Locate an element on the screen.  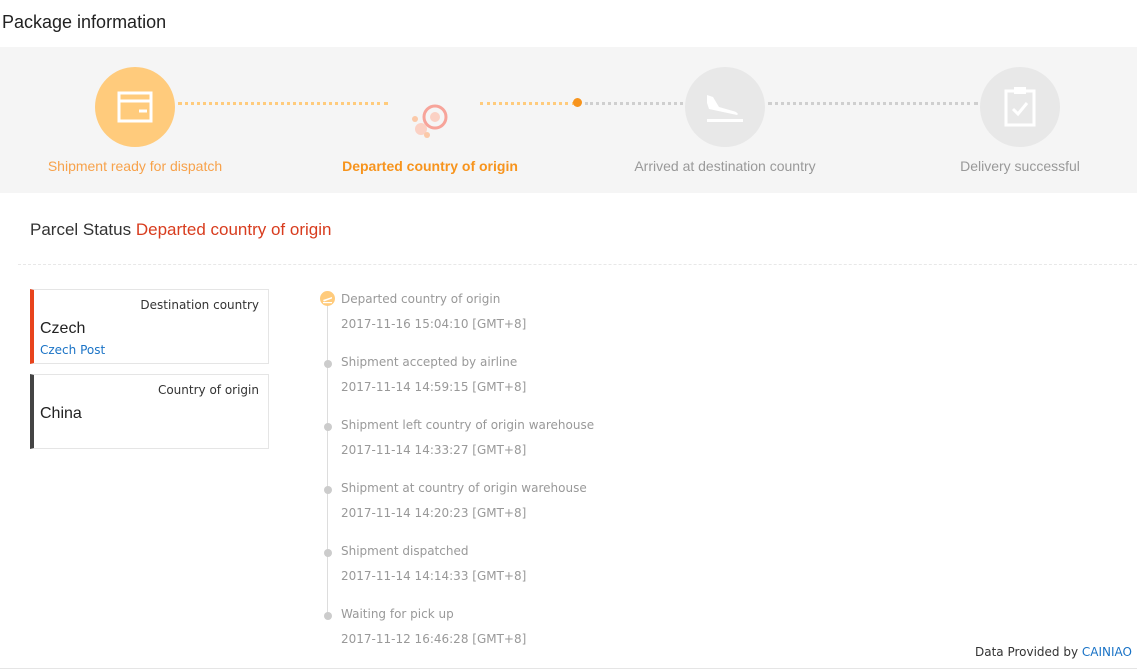
plane-landing-icon is located at coordinates (725, 108).